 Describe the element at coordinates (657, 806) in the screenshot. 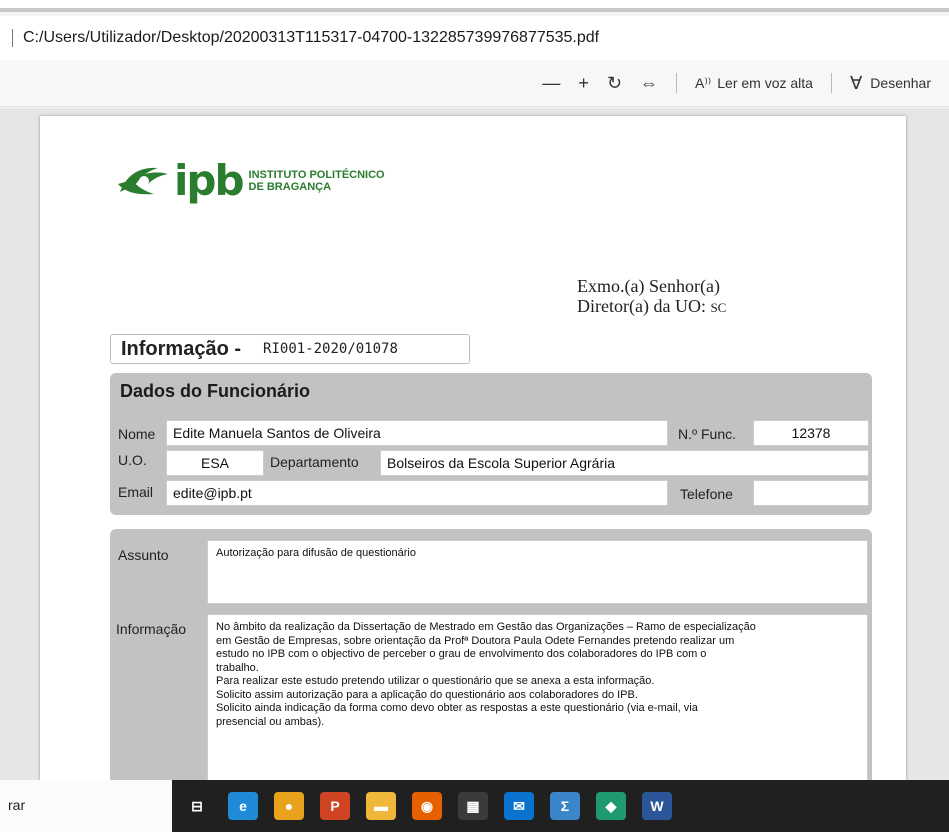

I see `word-icon: W` at that location.